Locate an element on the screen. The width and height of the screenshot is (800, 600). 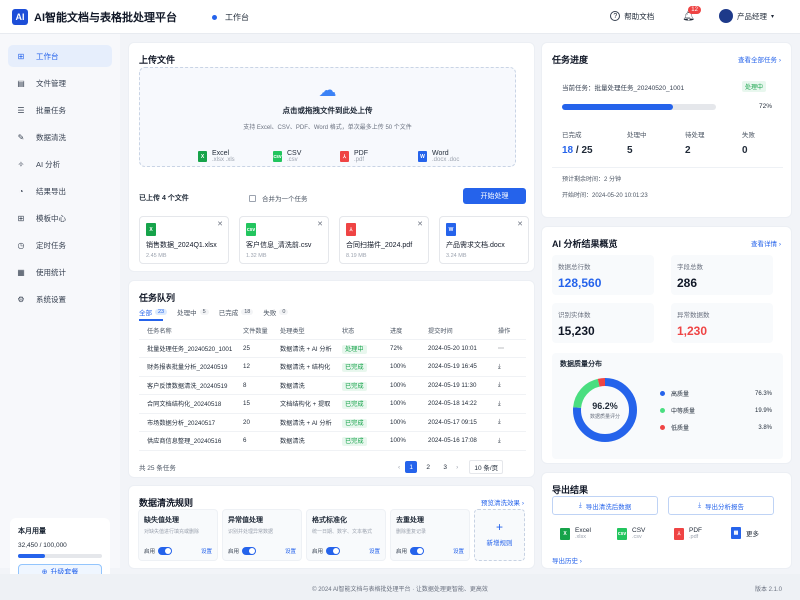
legend-label: 中等质量 is located at coordinates (683, 412).